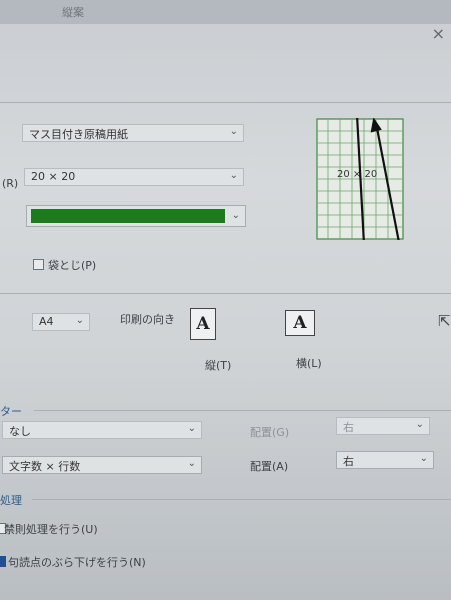  What do you see at coordinates (102, 465) in the screenshot?
I see `footer-format-select: 文字数 × 行数 ⌄` at bounding box center [102, 465].